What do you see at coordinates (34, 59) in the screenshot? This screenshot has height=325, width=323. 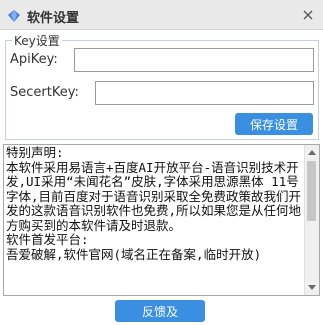 I see `apikey-label: ApiKey:` at bounding box center [34, 59].